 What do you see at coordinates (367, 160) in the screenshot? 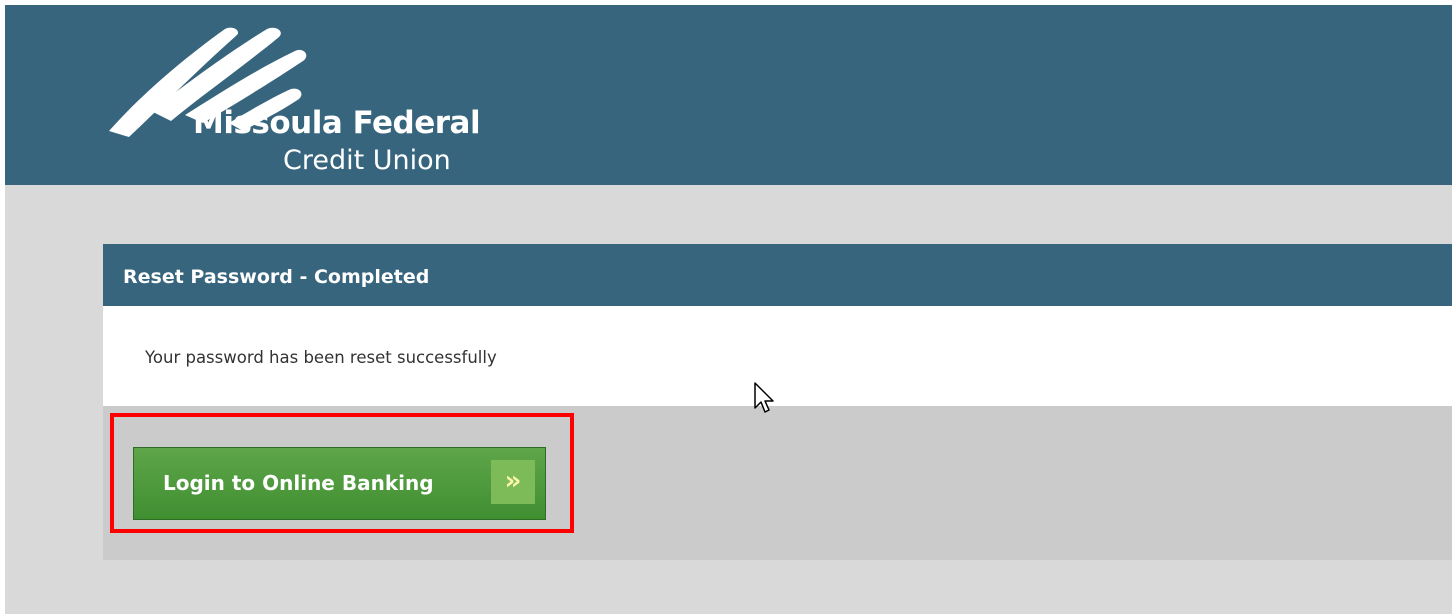
I see `brand-subtitle: Credit Union` at bounding box center [367, 160].